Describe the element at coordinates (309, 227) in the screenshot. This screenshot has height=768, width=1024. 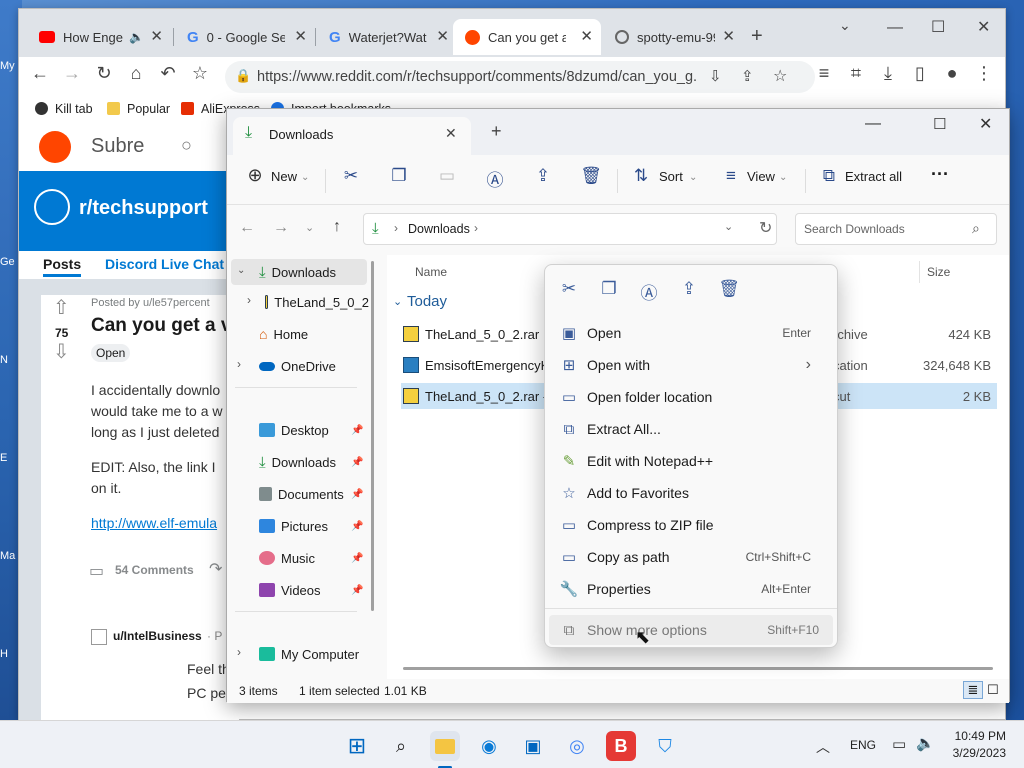
I see `recent-locations-icon: ⌄` at that location.